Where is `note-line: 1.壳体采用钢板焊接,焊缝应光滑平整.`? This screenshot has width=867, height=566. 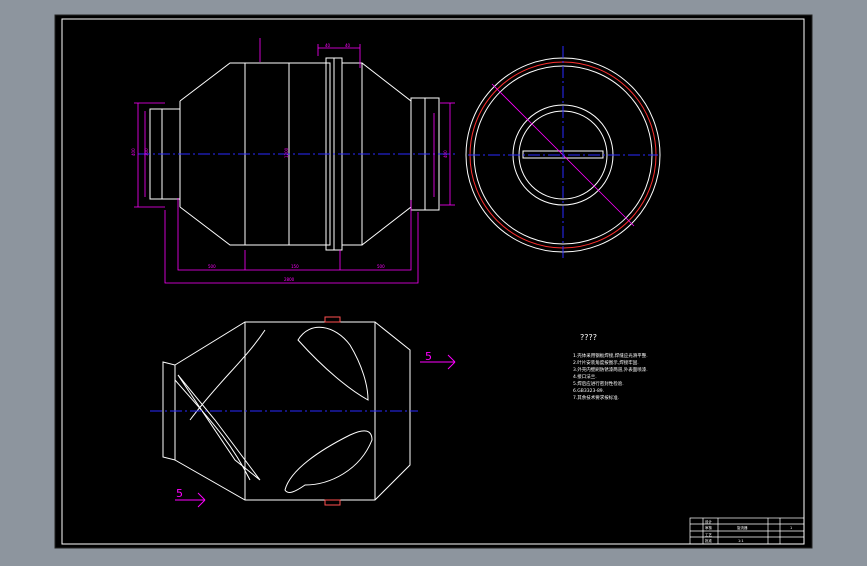
note-line: 1.壳体采用钢板焊接,焊缝应光滑平整. is located at coordinates (610, 355).